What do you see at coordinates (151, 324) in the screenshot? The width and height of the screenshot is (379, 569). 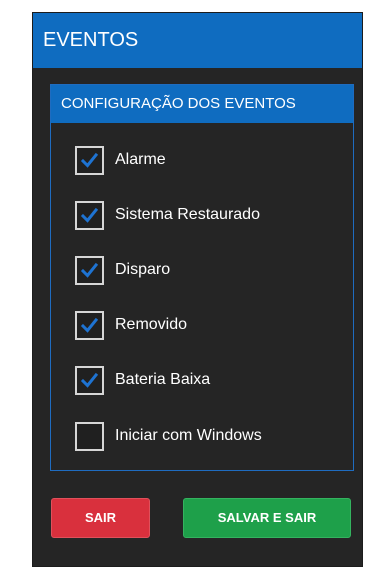 I see `option-label: Removido` at bounding box center [151, 324].